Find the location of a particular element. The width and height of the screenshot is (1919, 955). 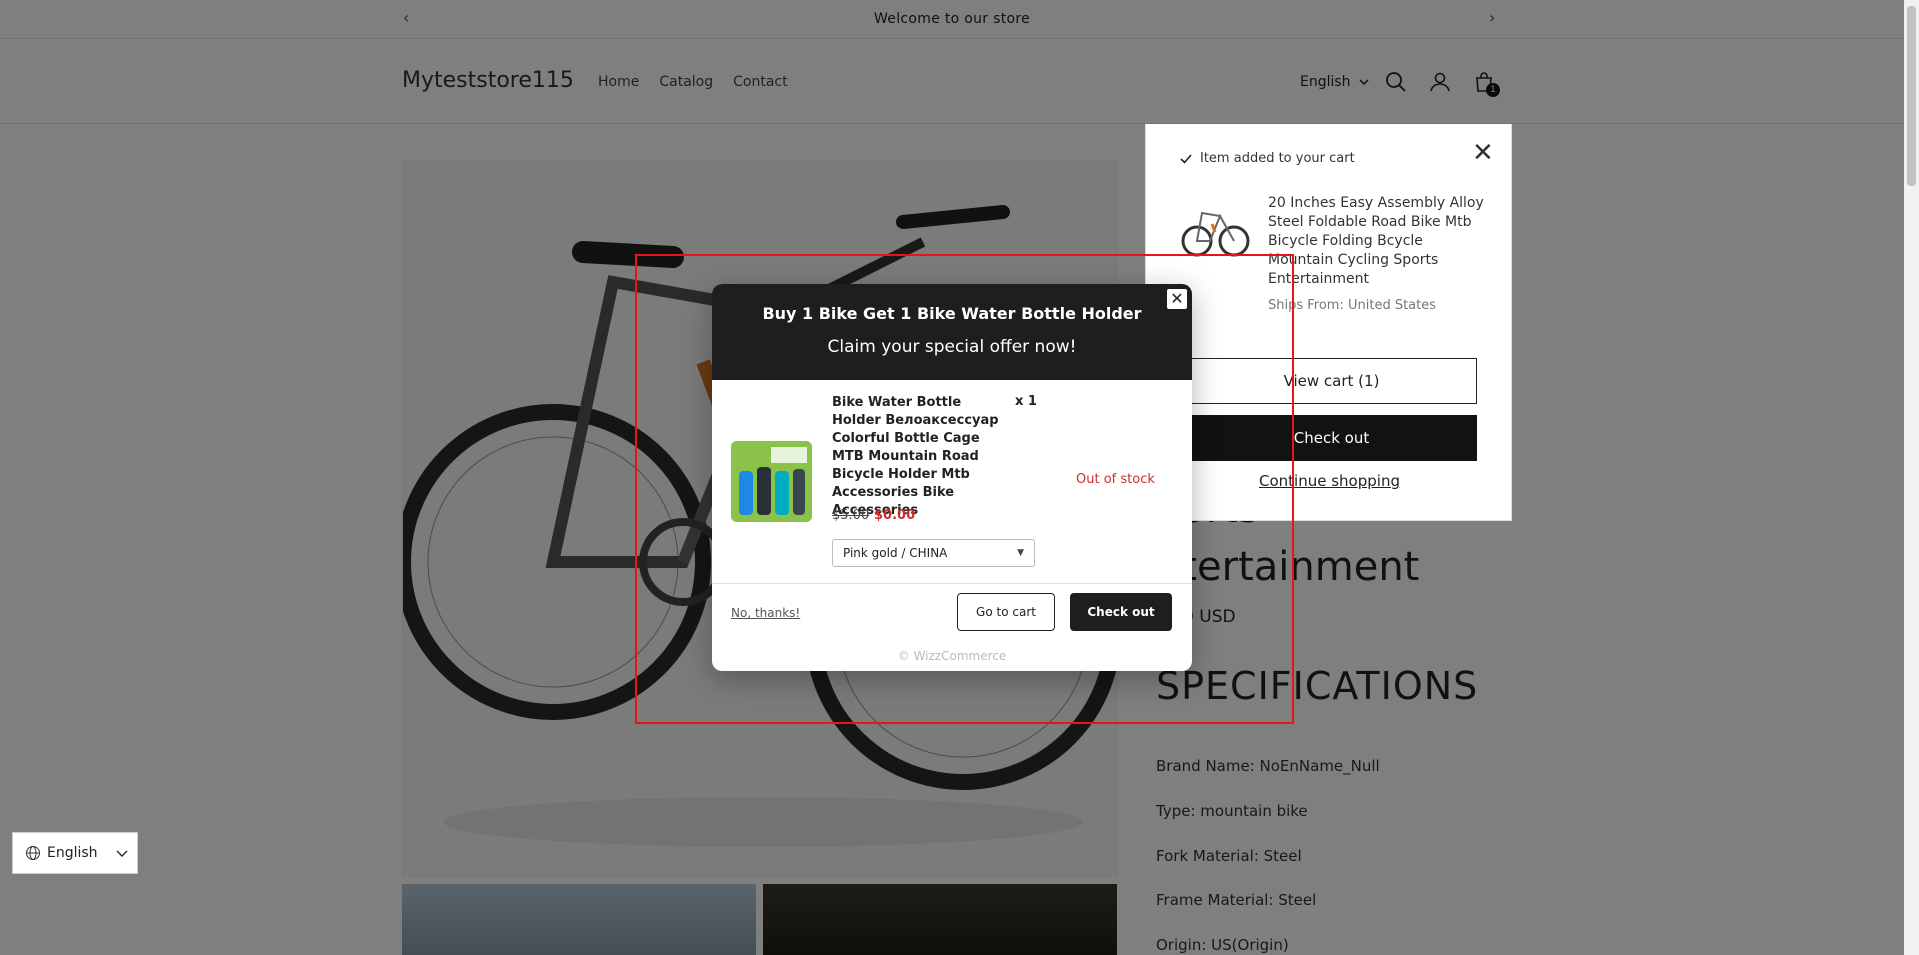

item-added-text: Item added to your cart is located at coordinates (1277, 158).